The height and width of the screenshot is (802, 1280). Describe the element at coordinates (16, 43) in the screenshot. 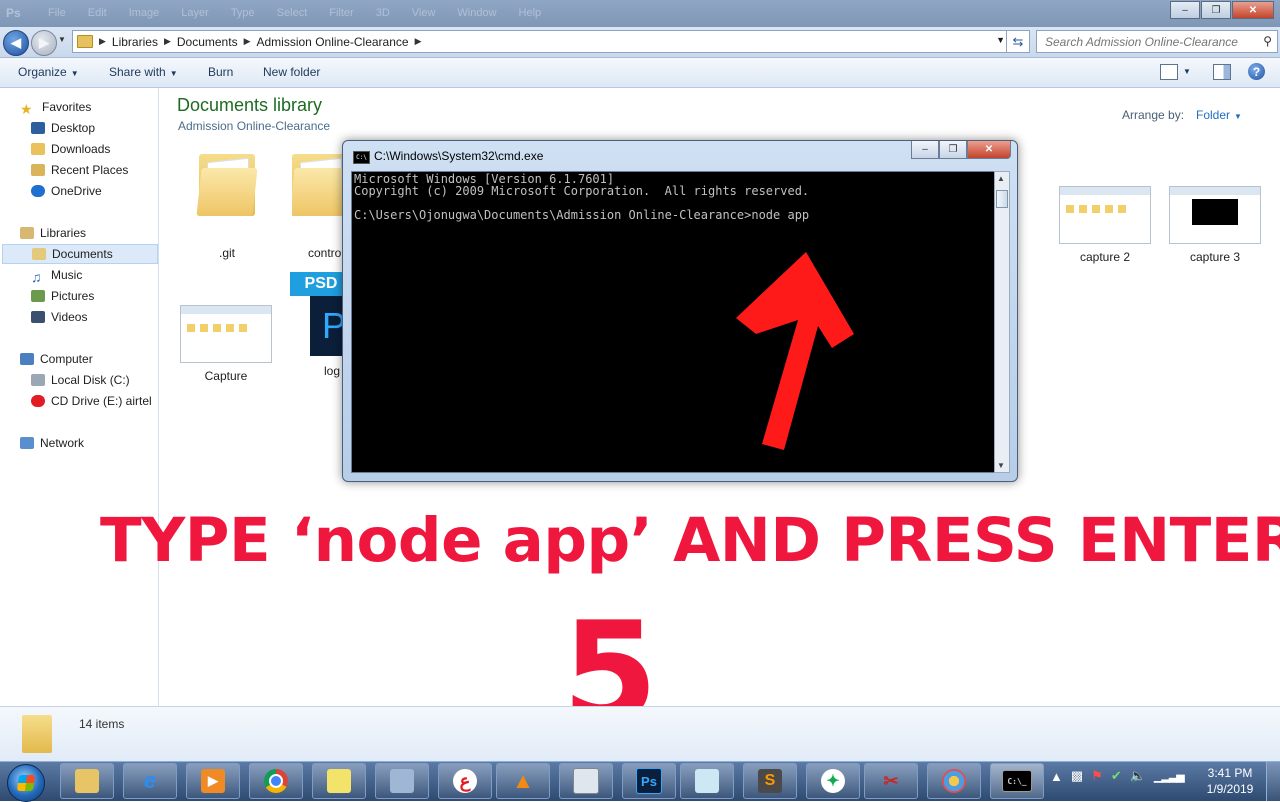

I see `back-button: ◀` at that location.